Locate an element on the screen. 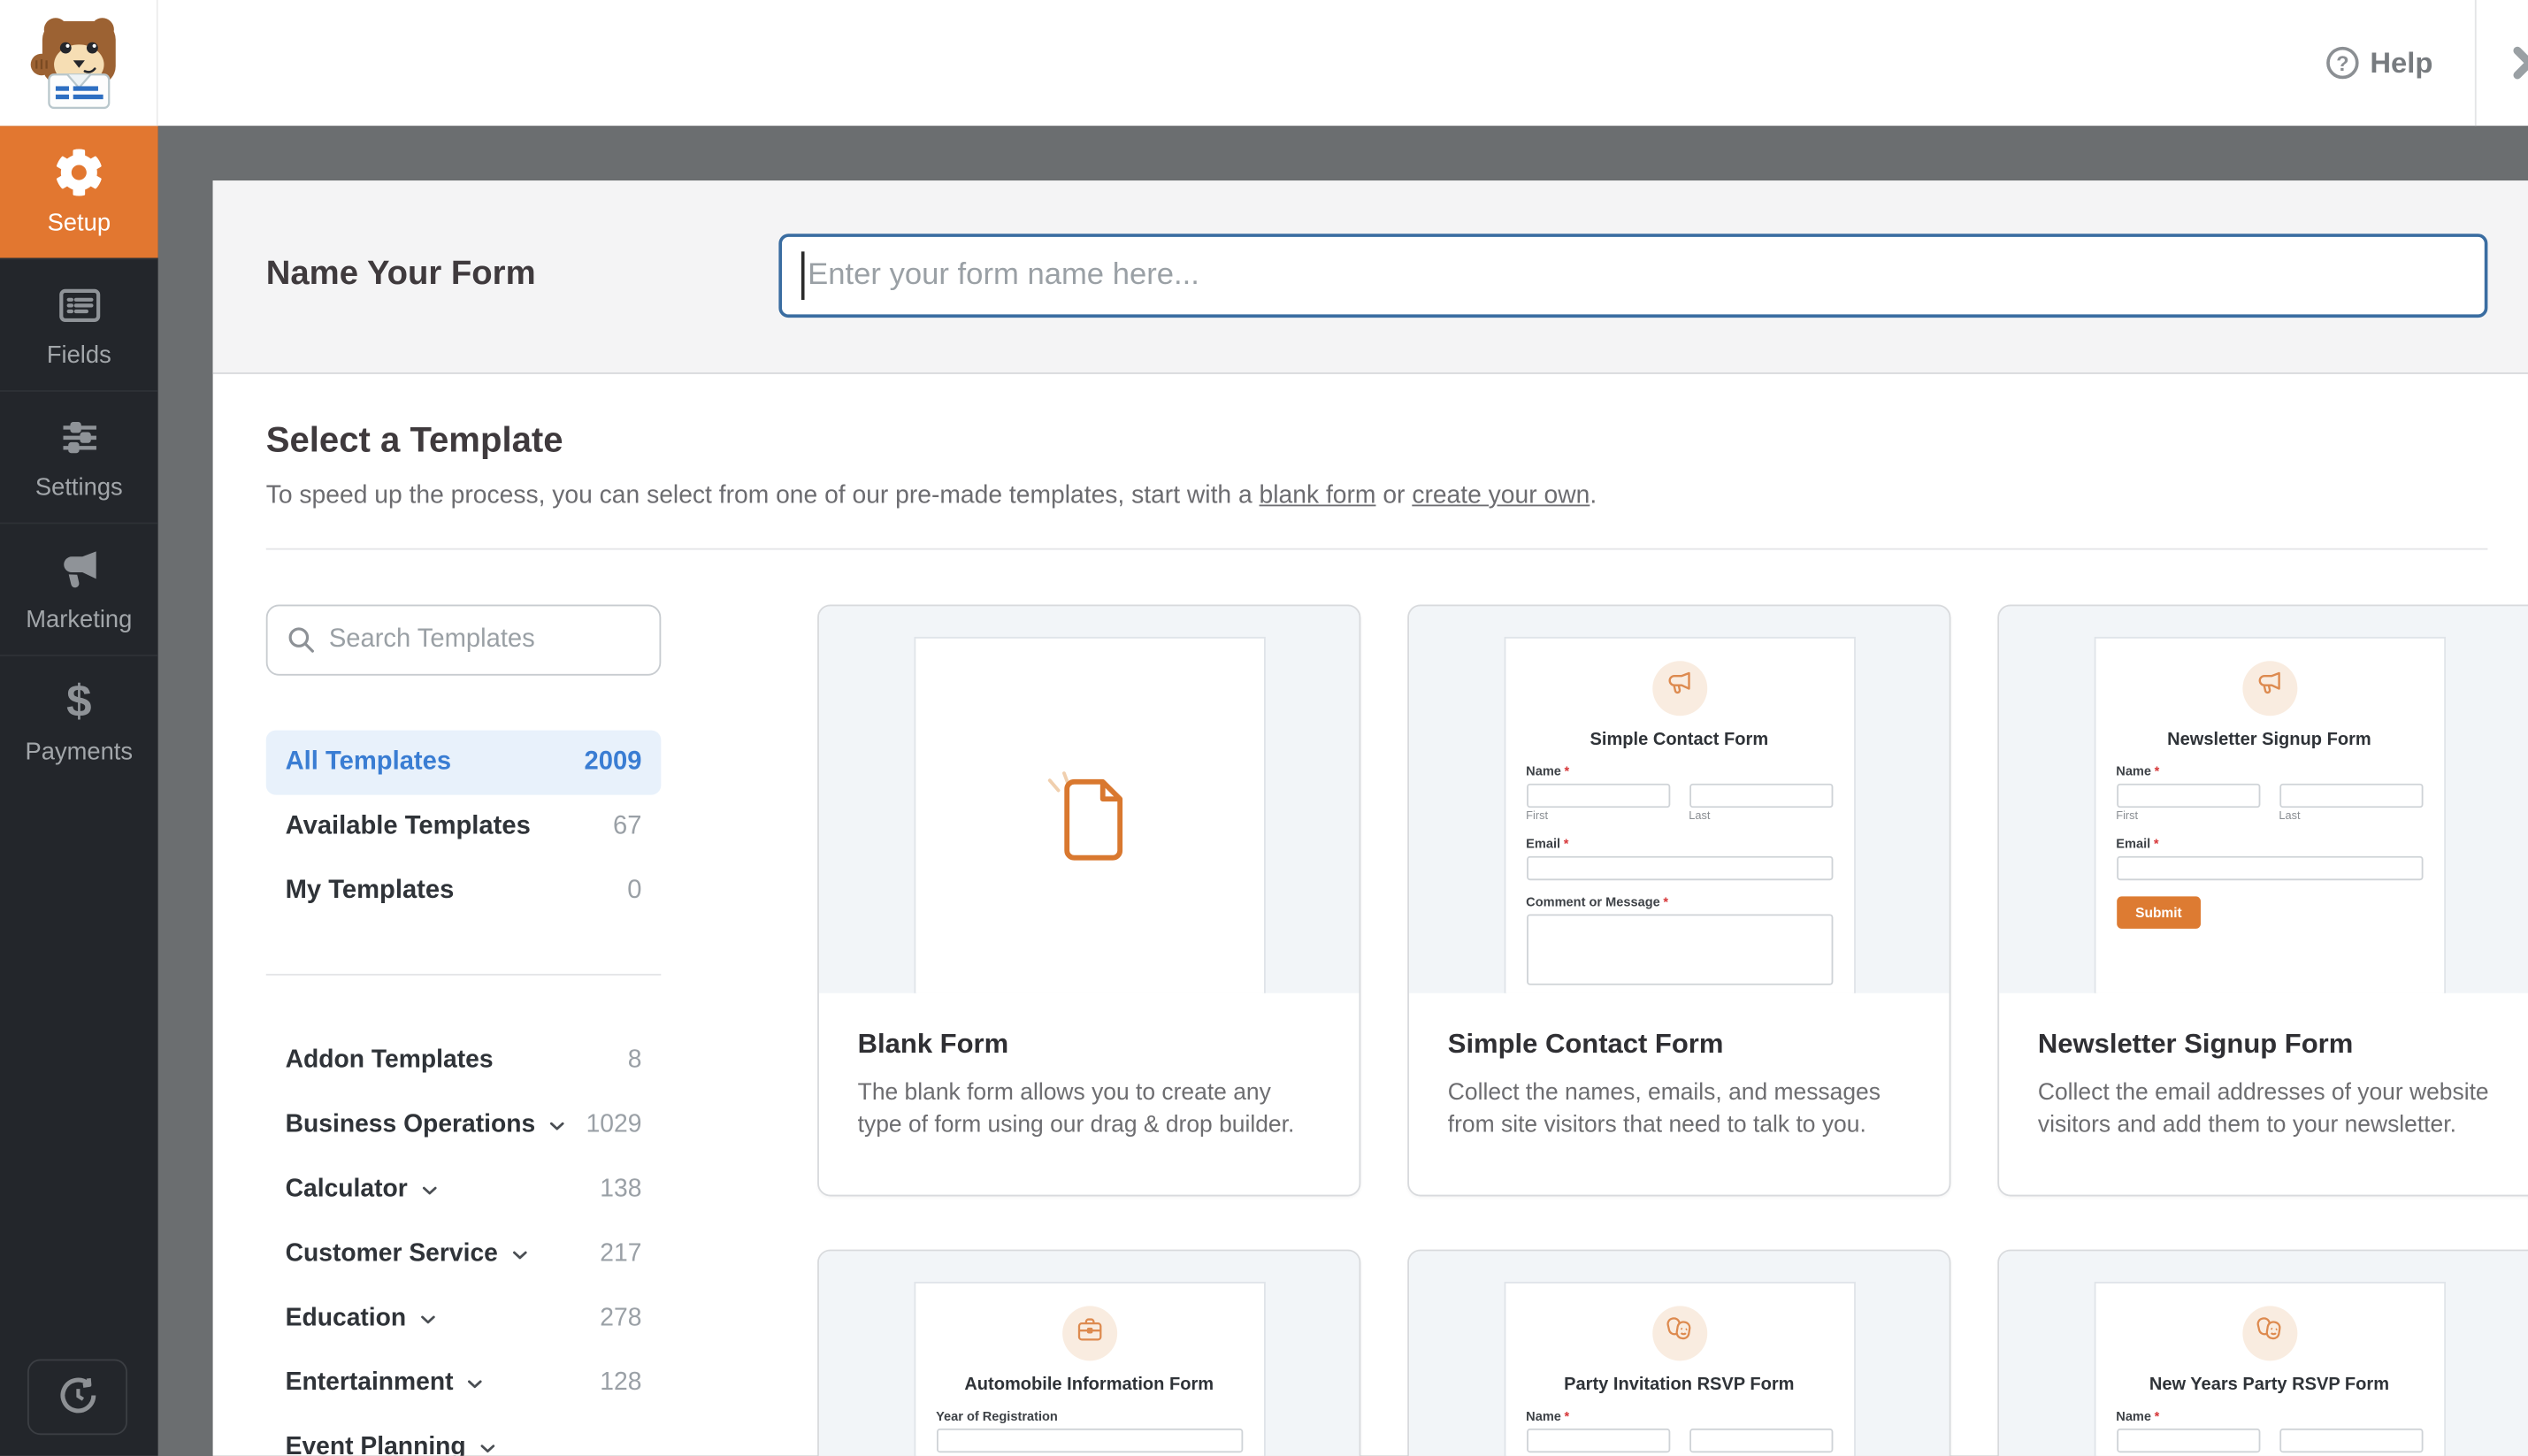 This screenshot has width=2528, height=1456. filter-all-templates: All Templates 2009 is located at coordinates (463, 762).